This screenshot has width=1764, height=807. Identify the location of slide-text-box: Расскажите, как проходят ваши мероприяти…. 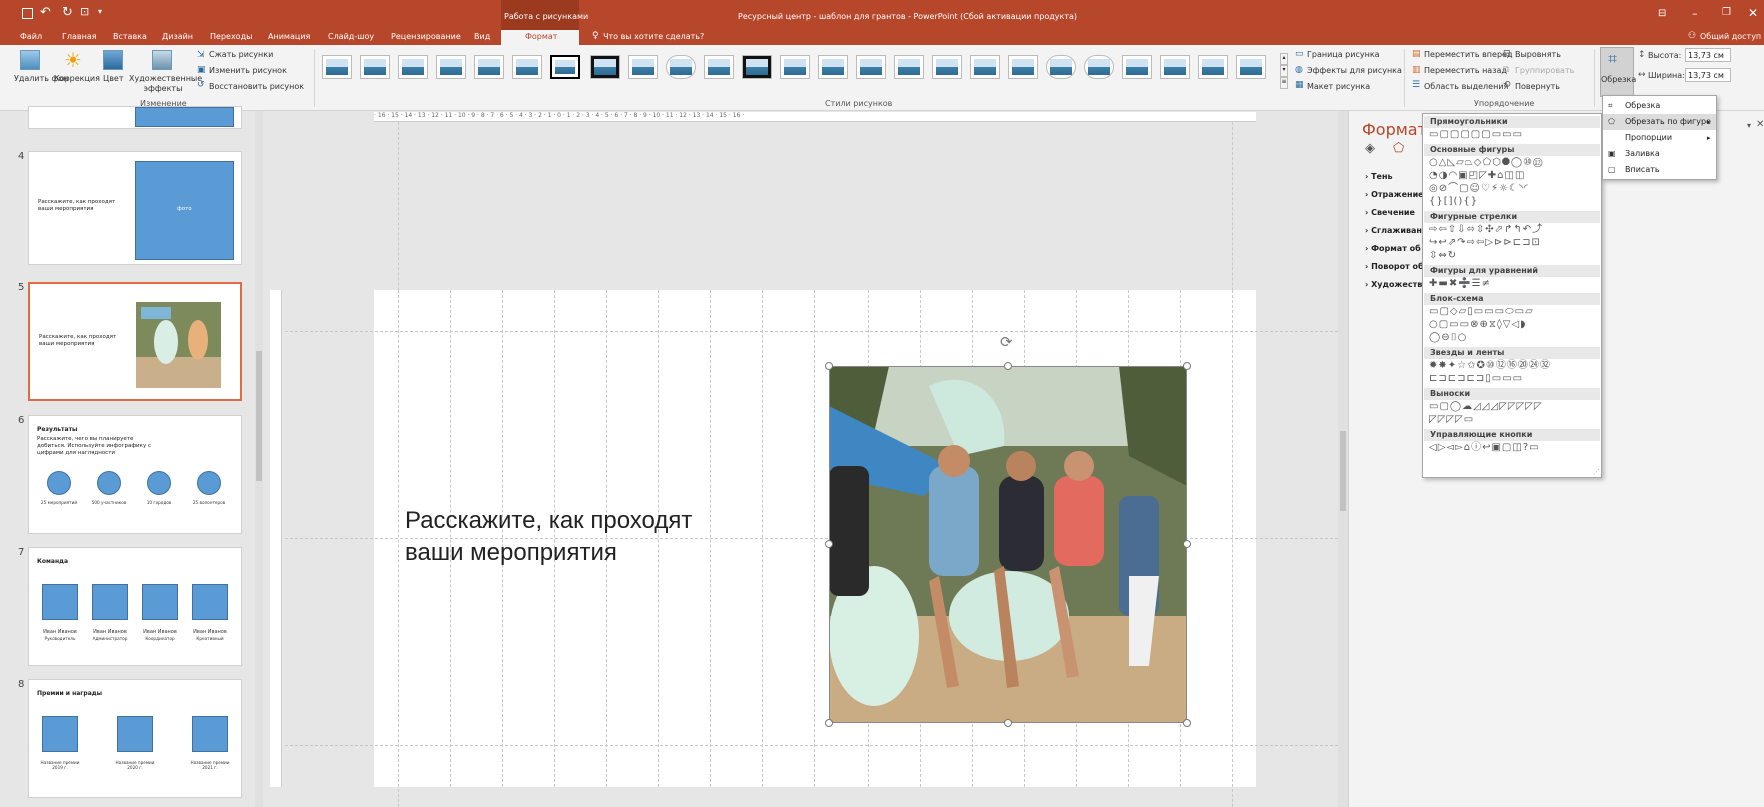
(548, 537).